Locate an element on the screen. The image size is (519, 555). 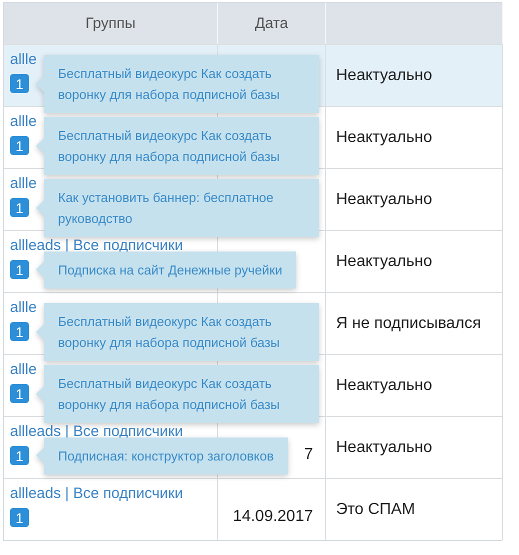
group-link: allleads | Все подписчики is located at coordinates (96, 493).